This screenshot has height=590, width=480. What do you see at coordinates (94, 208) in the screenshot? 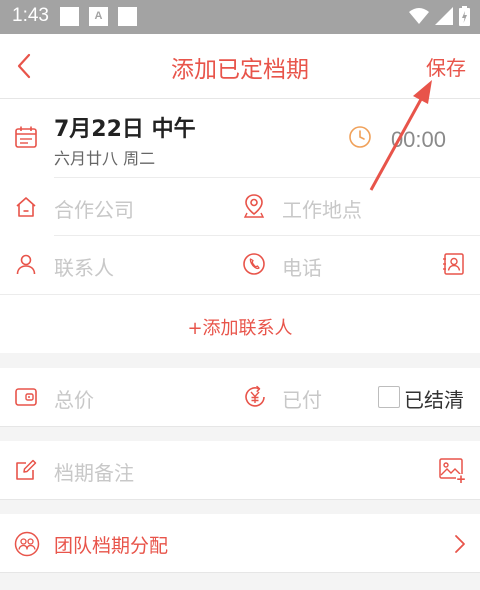
I see `company-input: 合作公司` at bounding box center [94, 208].